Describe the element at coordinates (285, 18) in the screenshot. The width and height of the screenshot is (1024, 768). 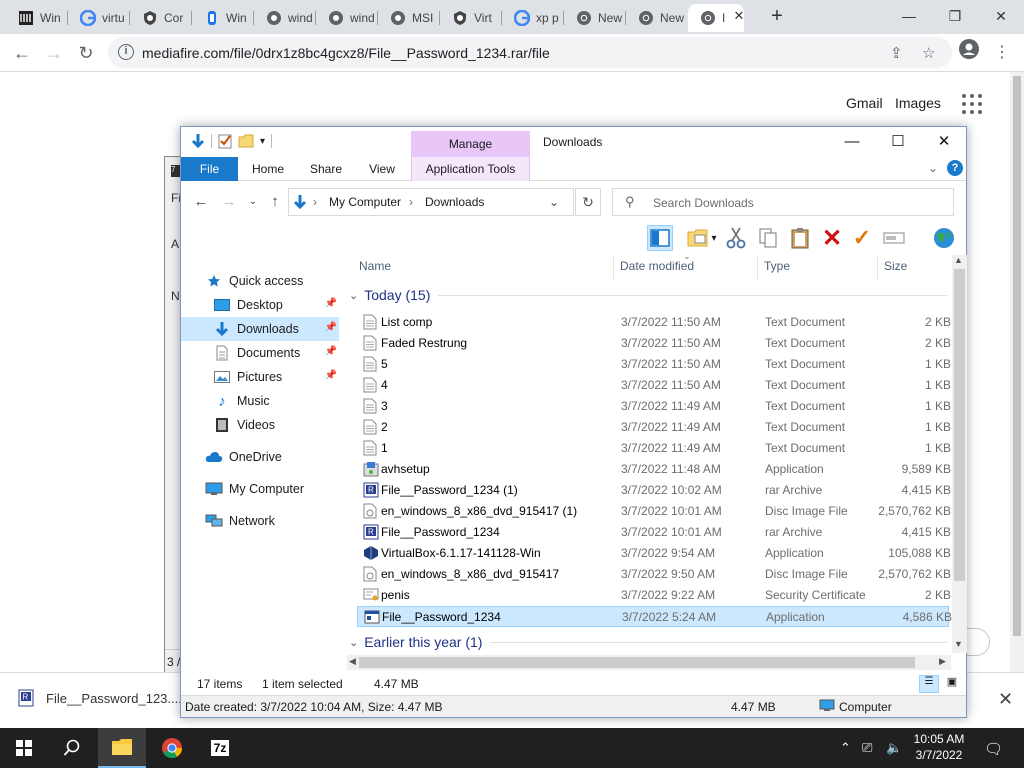
I see `browser-tab: wind` at that location.